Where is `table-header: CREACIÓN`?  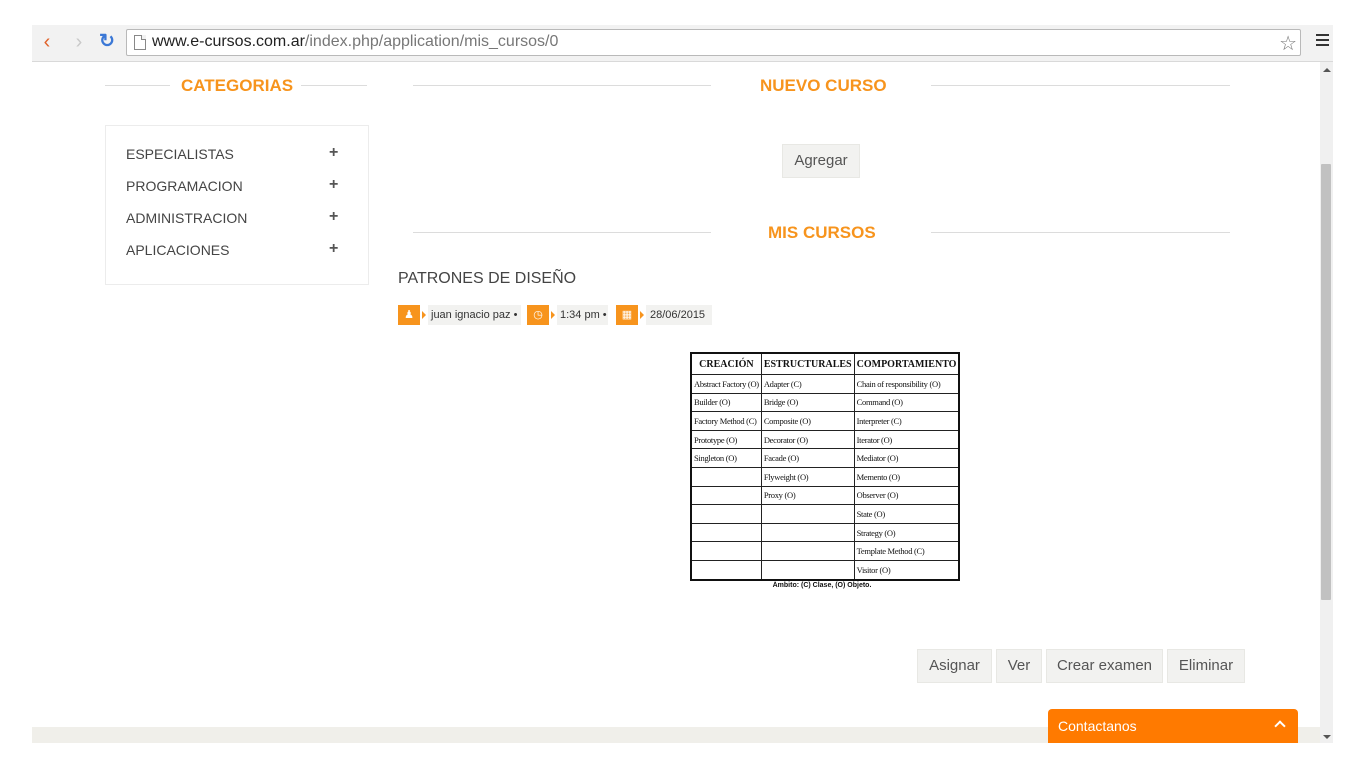 table-header: CREACIÓN is located at coordinates (726, 363).